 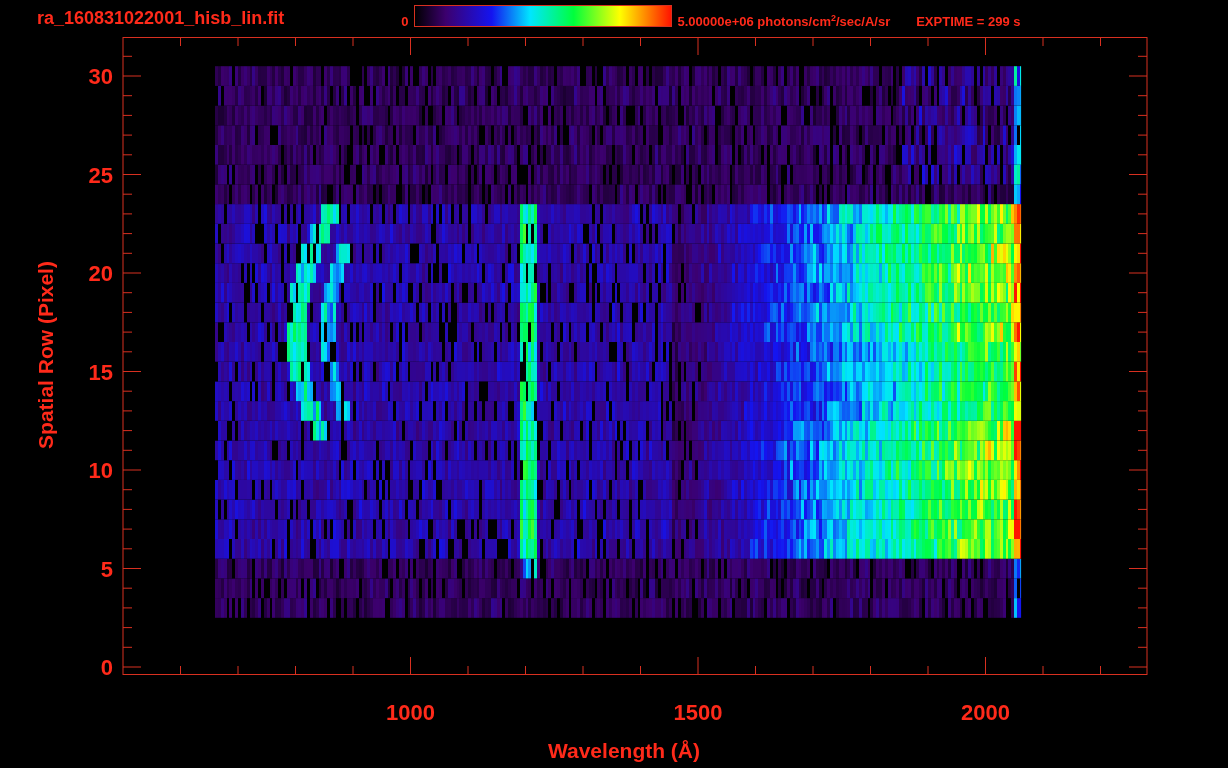 What do you see at coordinates (784, 21) in the screenshot?
I see `colorbar-max-label: 5.00000e+06 photons/cm$^{2}$/sec/A/sr` at bounding box center [784, 21].